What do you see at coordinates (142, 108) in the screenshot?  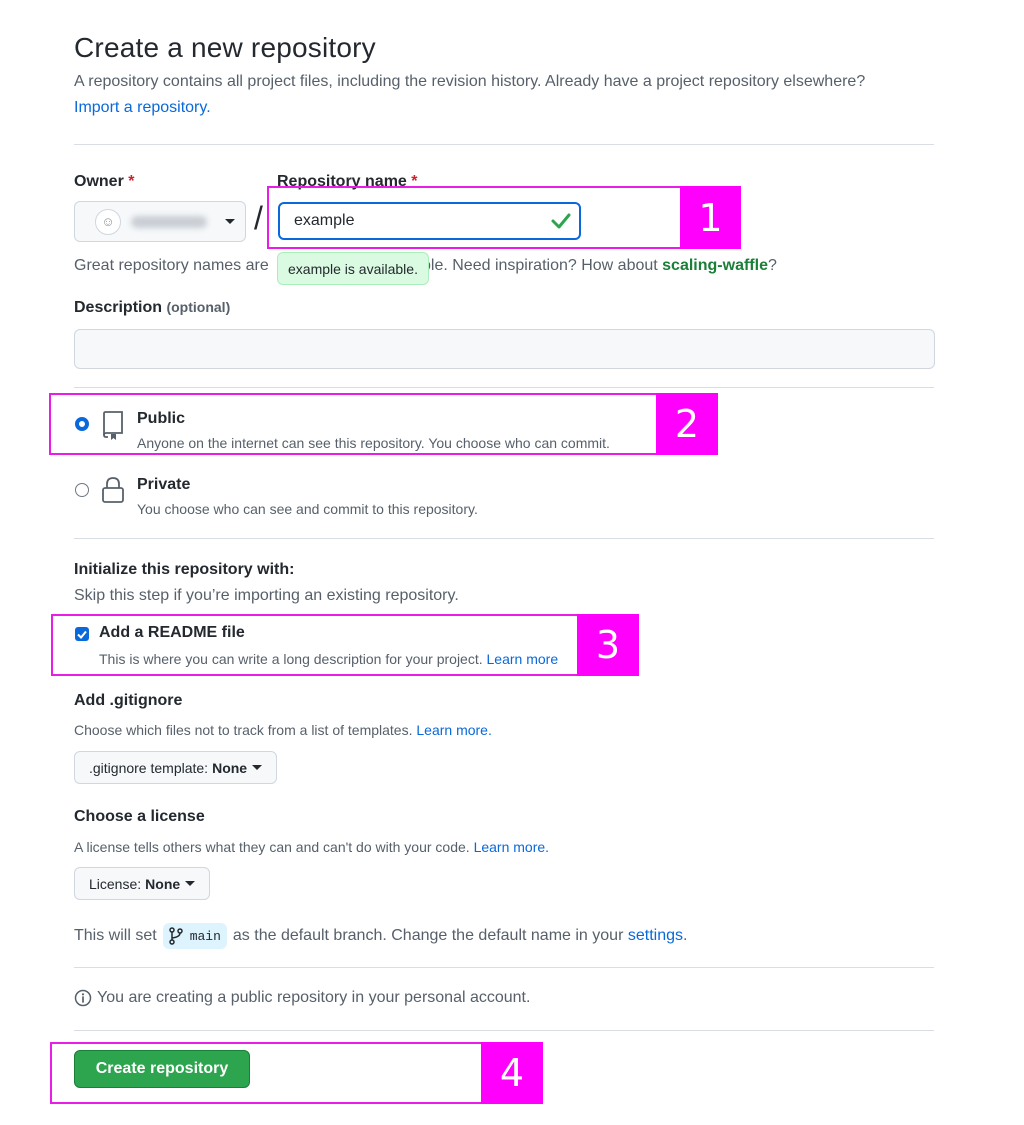 I see `import-repository-link: Import a repository.` at bounding box center [142, 108].